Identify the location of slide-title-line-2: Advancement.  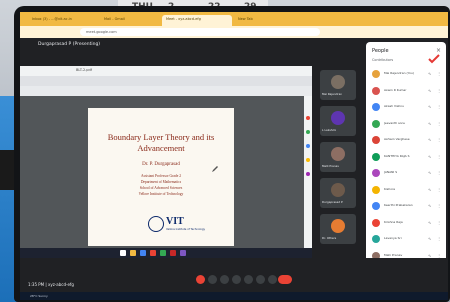
(161, 148).